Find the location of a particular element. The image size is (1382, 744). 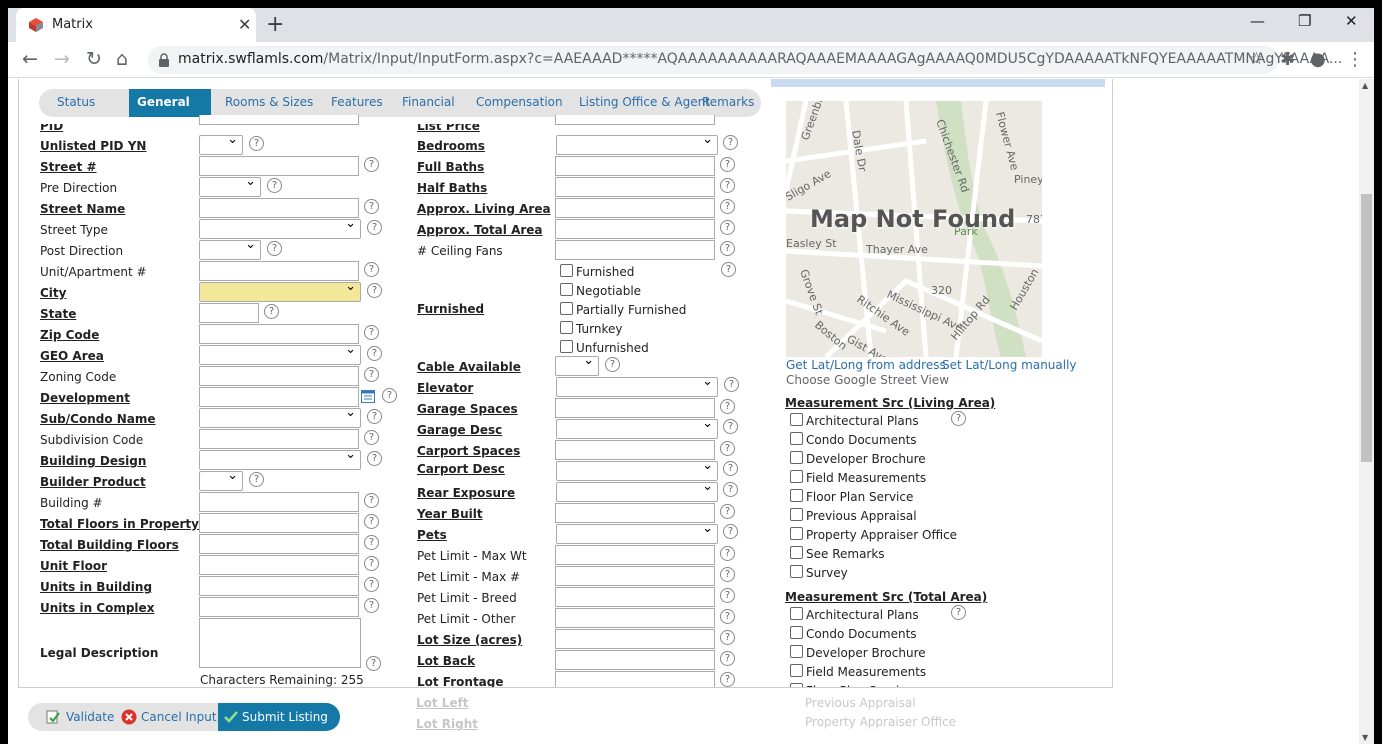

carport-desc-select is located at coordinates (637, 469).